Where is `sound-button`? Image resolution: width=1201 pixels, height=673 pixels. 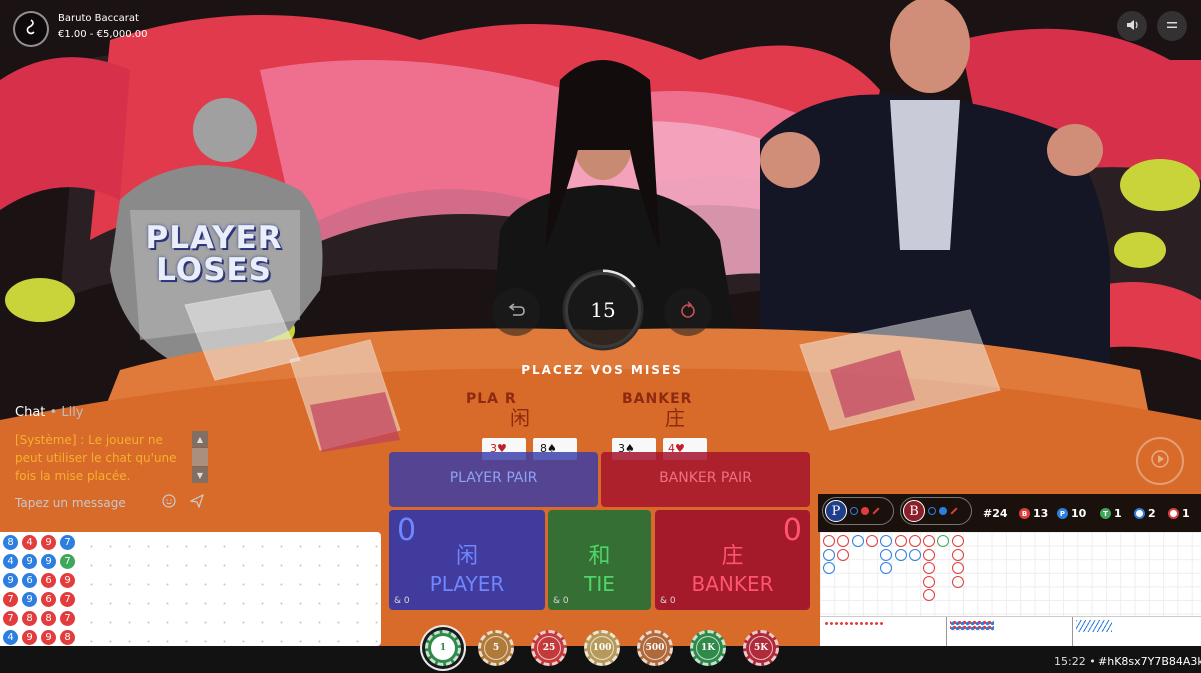
sound-button is located at coordinates (1132, 26).